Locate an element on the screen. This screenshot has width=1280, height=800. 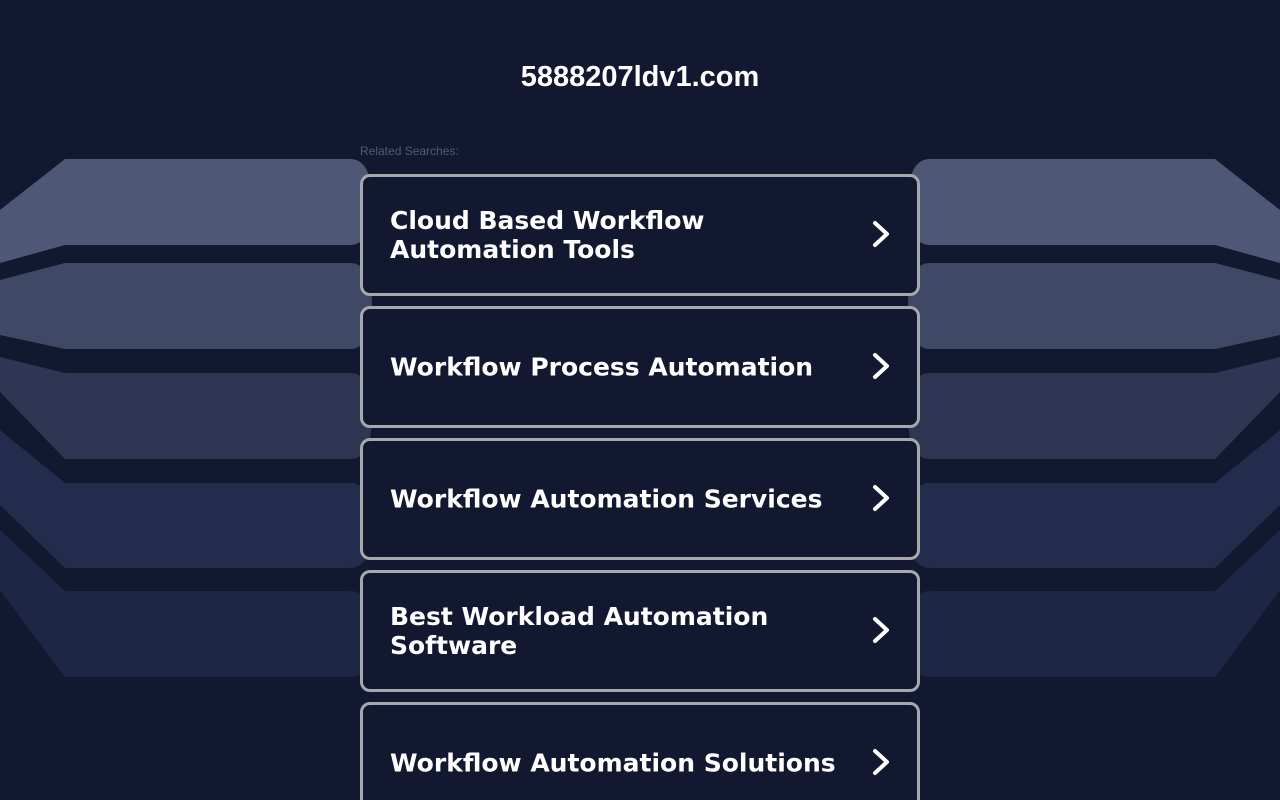
related-link-label: Best Workload Automation Software is located at coordinates (579, 631).